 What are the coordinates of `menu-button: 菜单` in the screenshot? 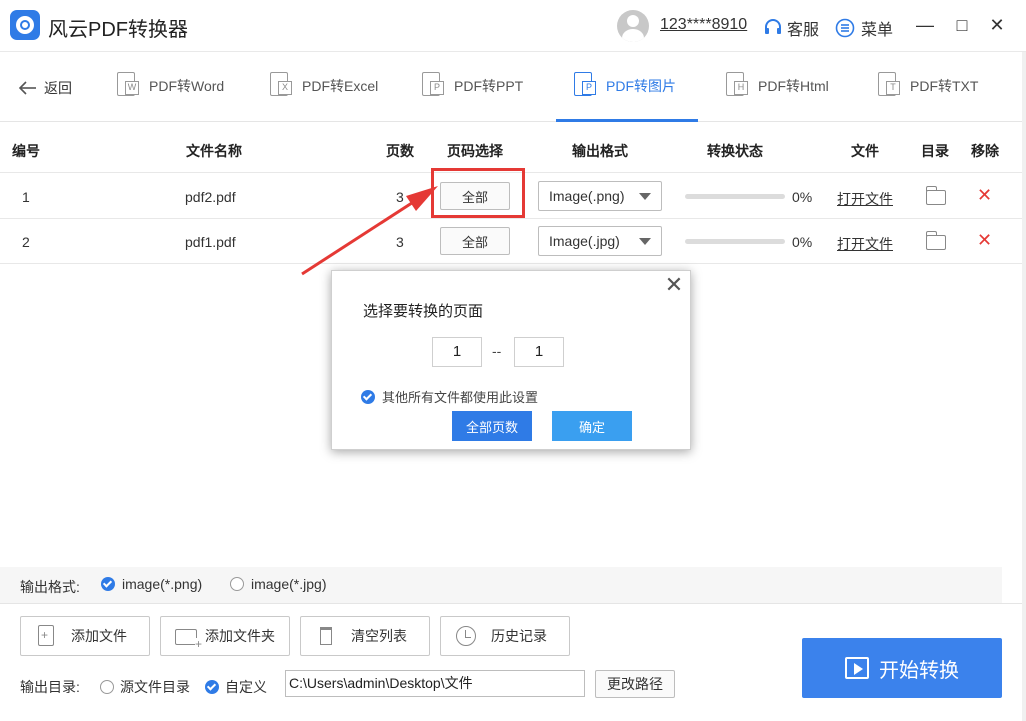 It's located at (864, 28).